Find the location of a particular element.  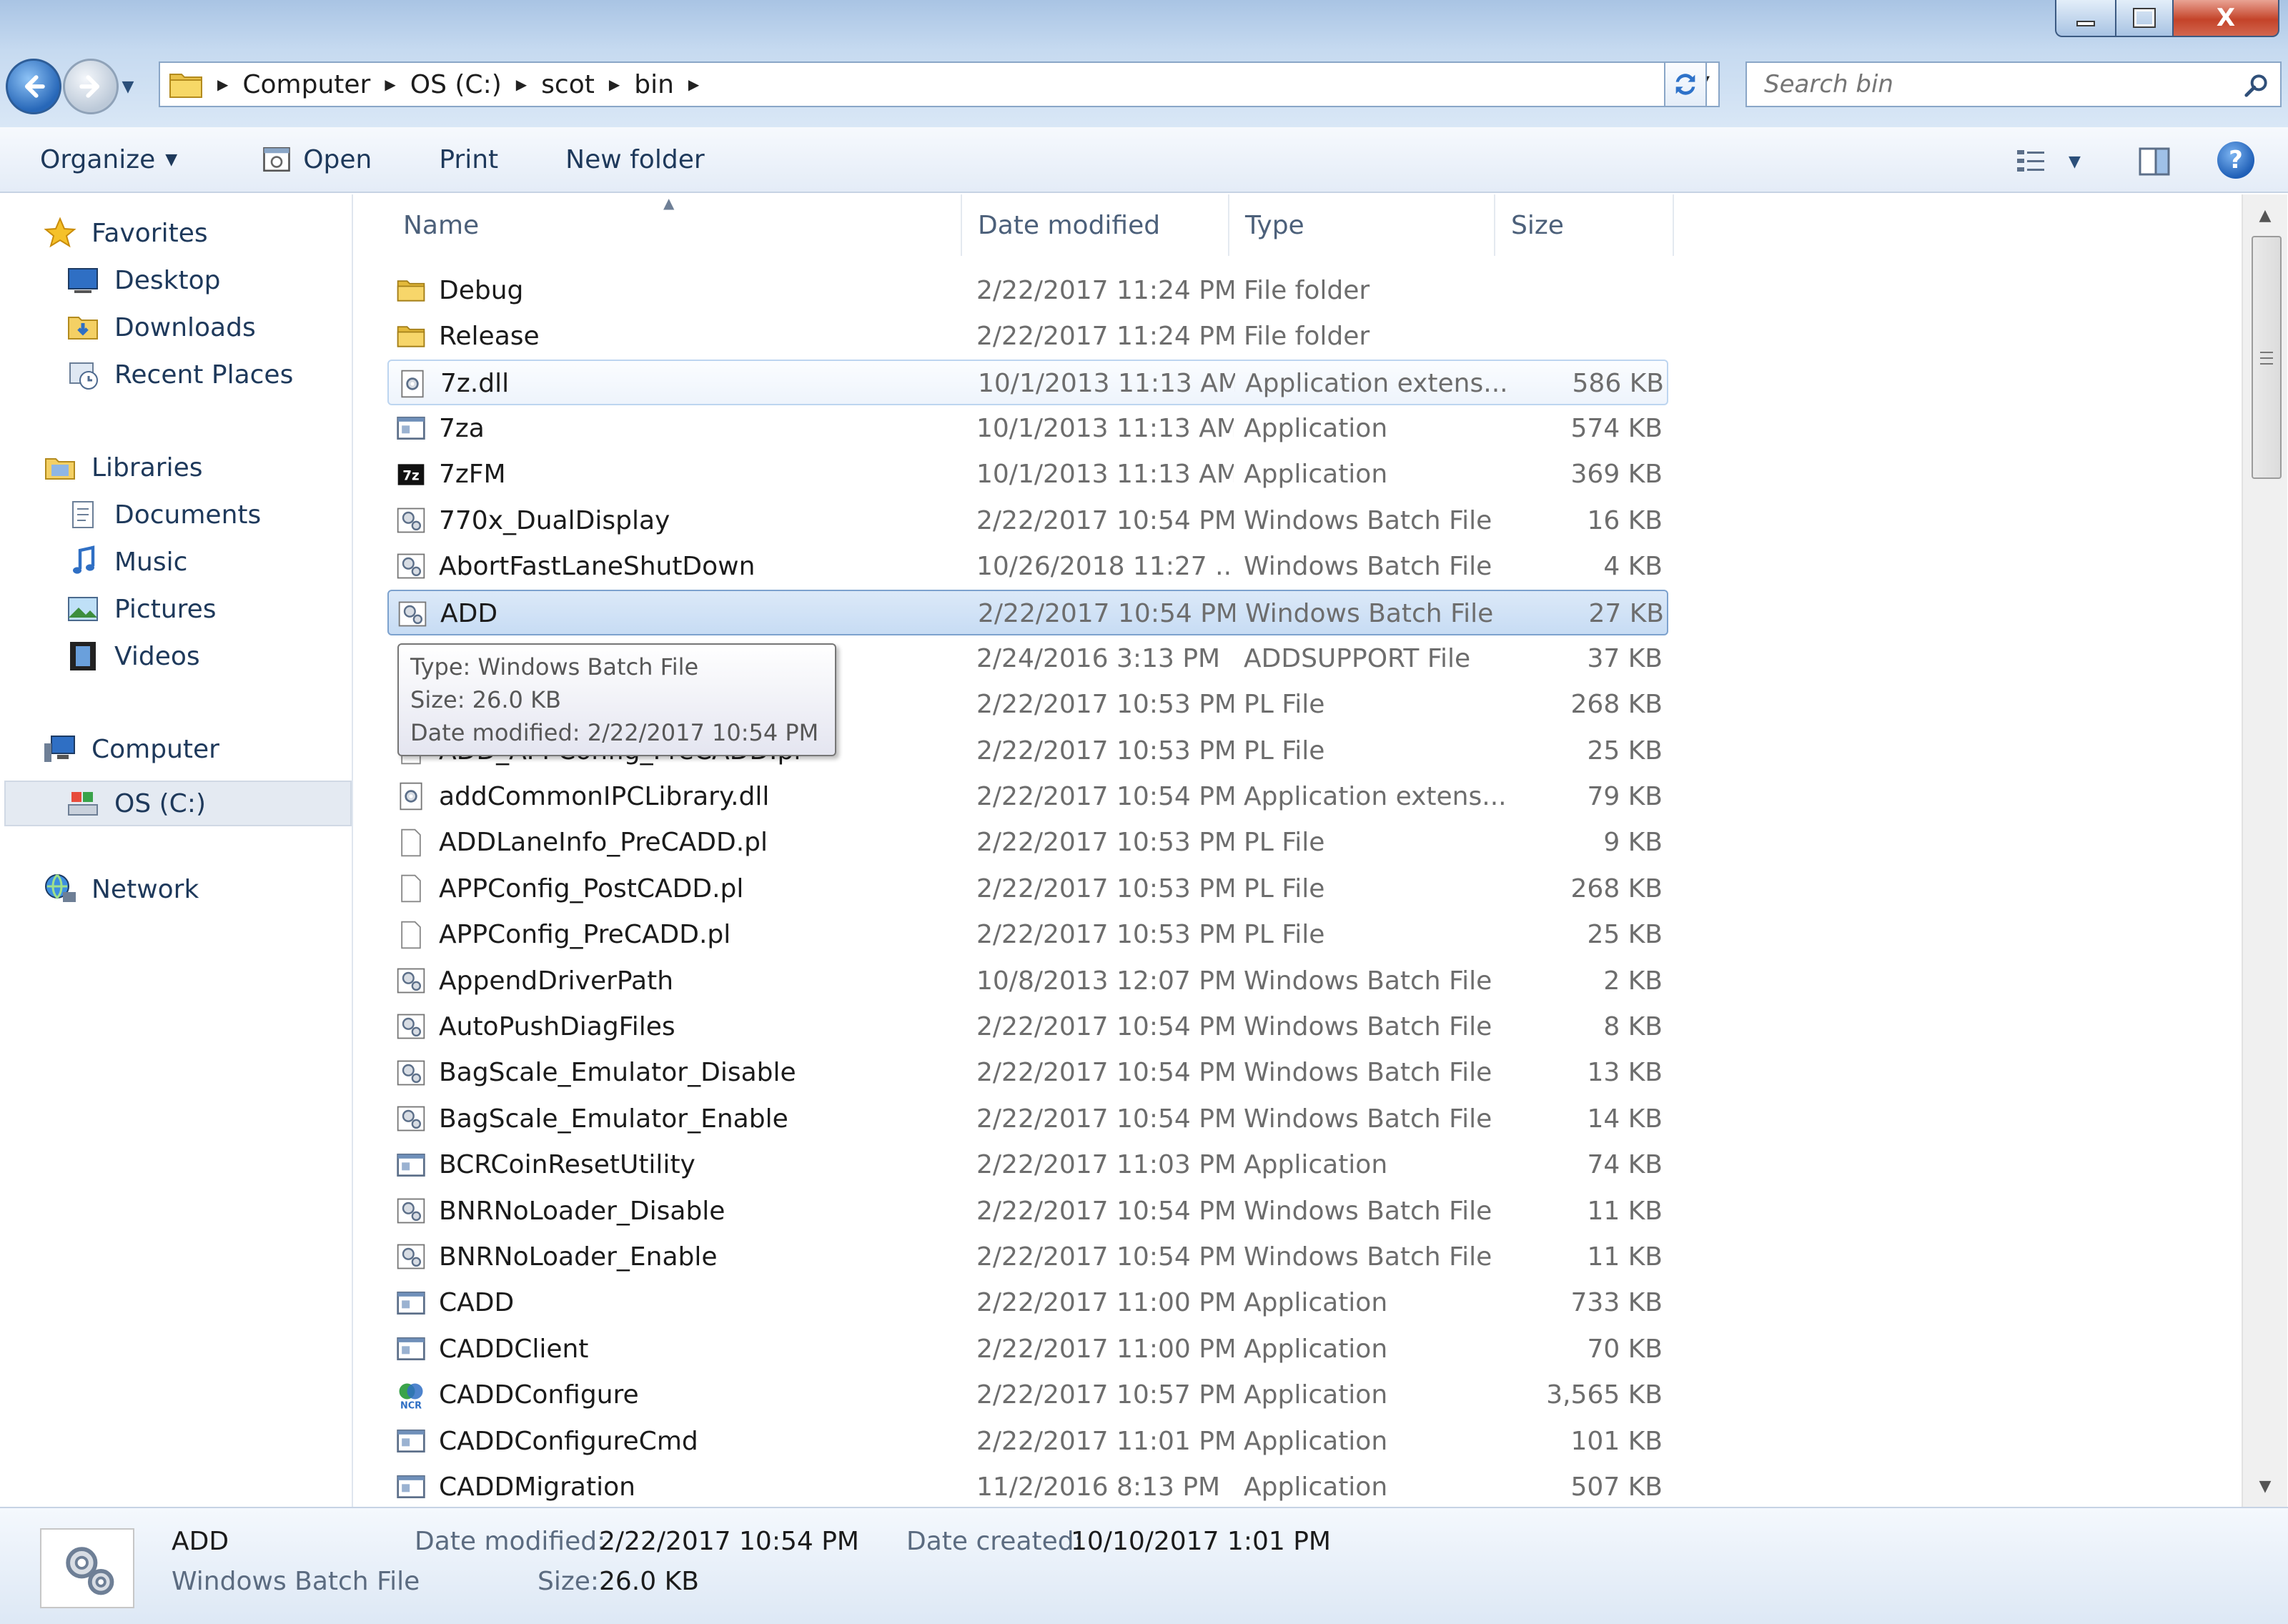

column-header-name: Name is located at coordinates (674, 225).